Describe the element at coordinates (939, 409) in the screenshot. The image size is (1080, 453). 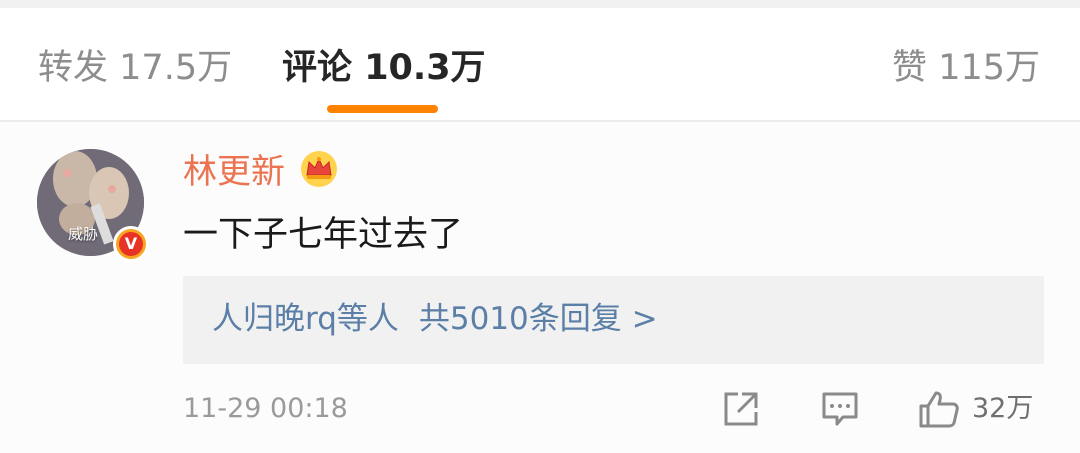
I see `like-icon` at that location.